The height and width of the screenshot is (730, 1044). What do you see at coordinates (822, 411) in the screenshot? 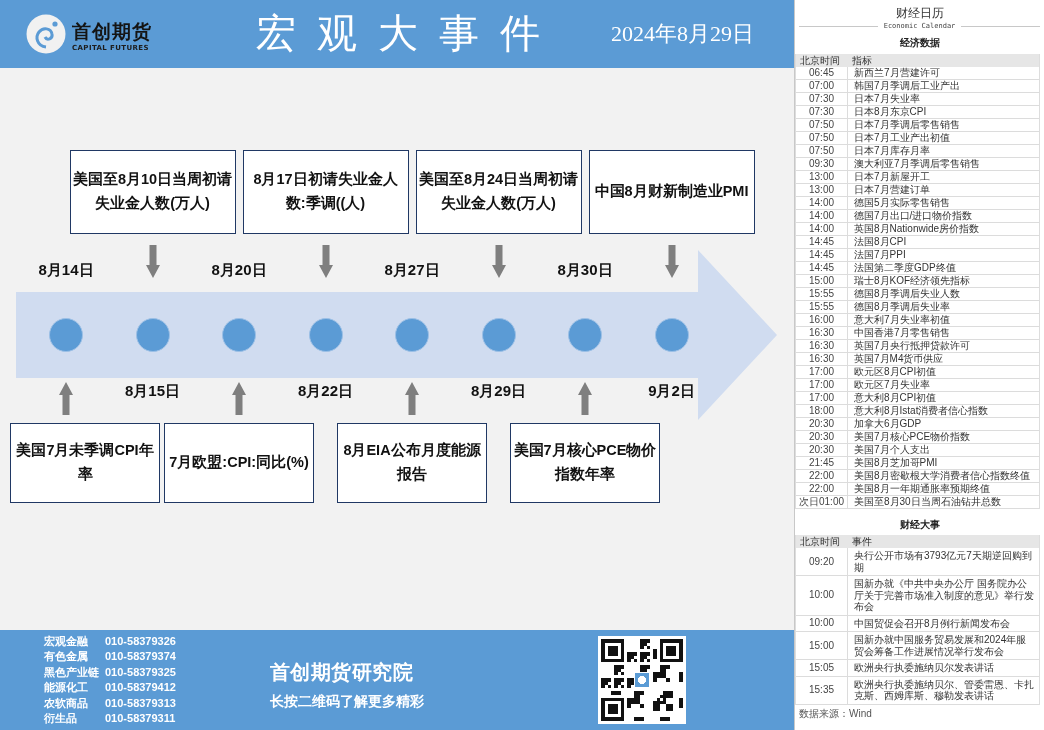
I see `time-cell: 18:00` at bounding box center [822, 411].